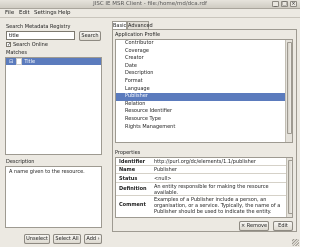  What do you see at coordinates (128, 153) in the screenshot?
I see `properties-heading: Properties` at bounding box center [128, 153].